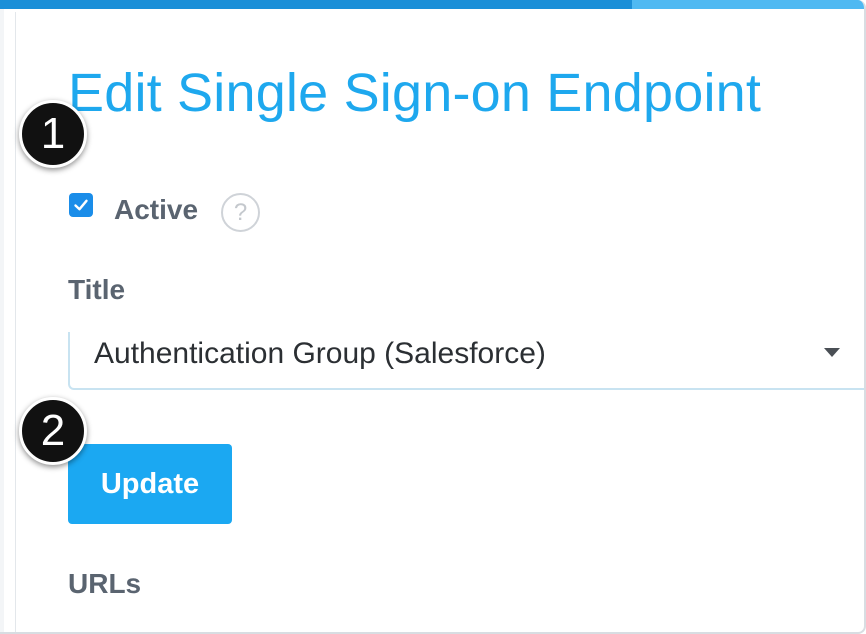  I want to click on title-select-value: Authentication Group (Salesforce), so click(320, 353).